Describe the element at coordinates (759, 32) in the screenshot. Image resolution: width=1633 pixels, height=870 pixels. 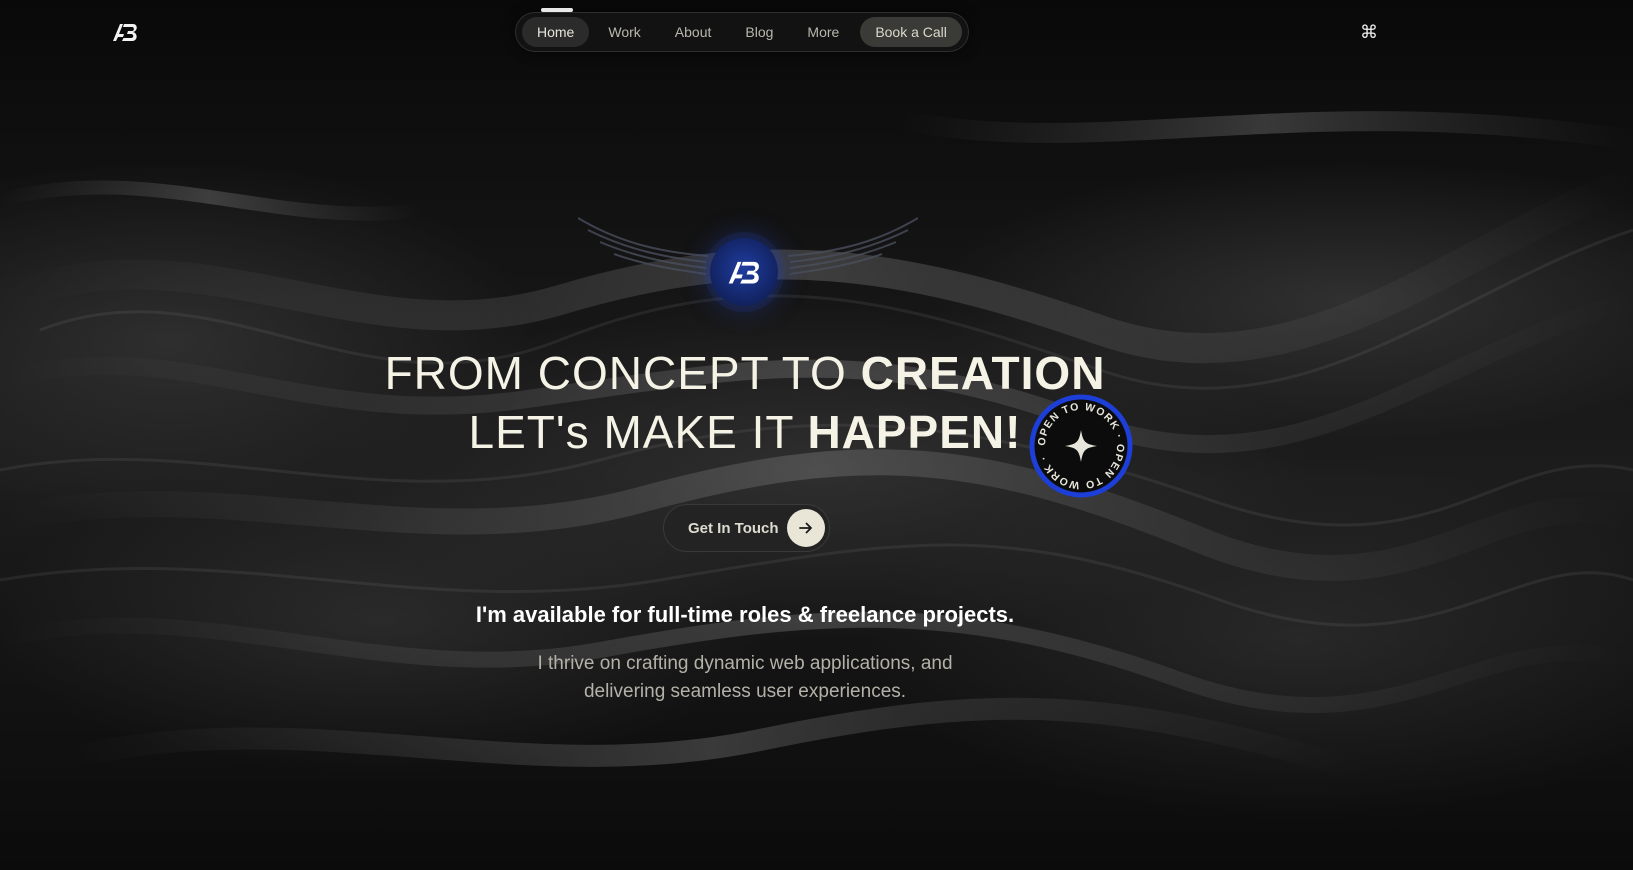
I see `nav-item-blog: Blog` at that location.